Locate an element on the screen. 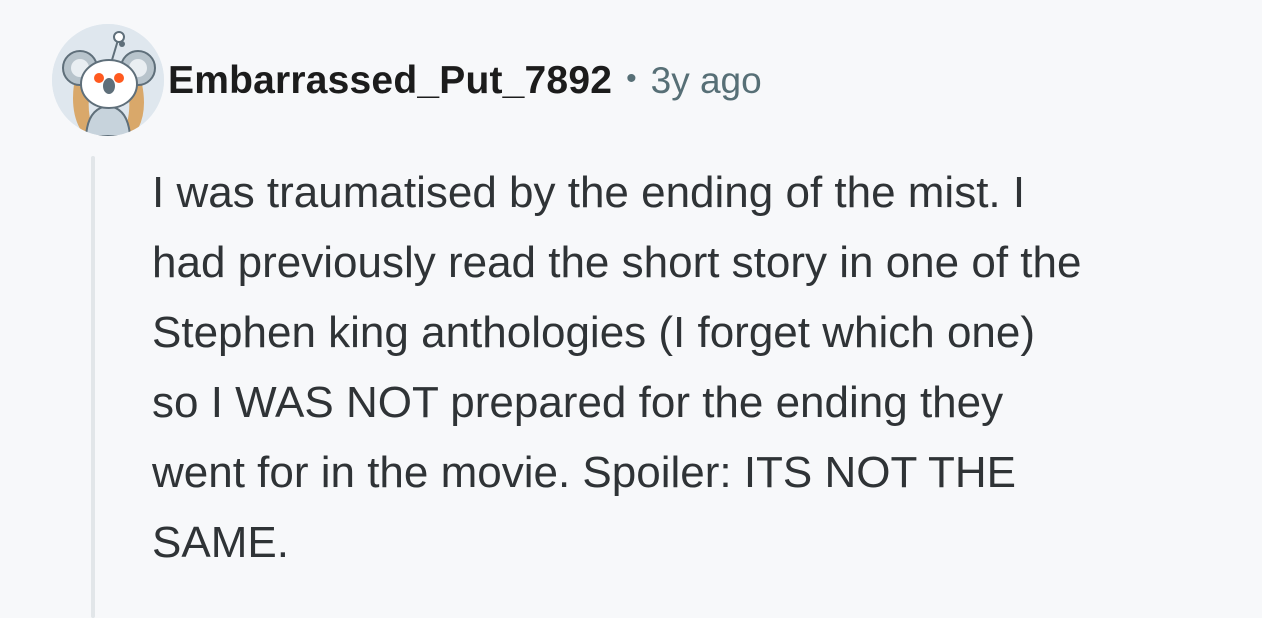 The height and width of the screenshot is (618, 1262). author-username: Embarrassed_Put_7892 is located at coordinates (390, 81).